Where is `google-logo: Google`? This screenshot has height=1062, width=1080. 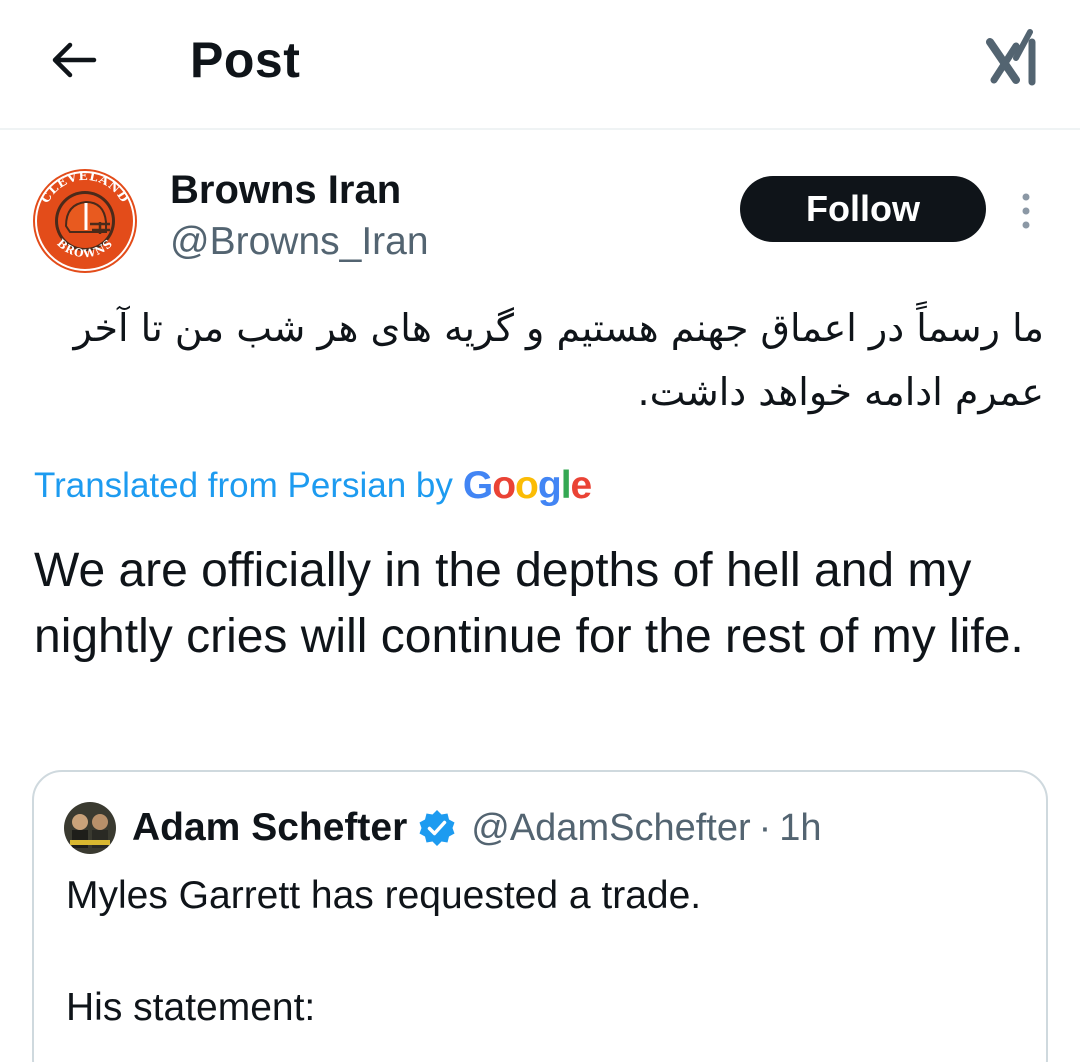 google-logo: Google is located at coordinates (527, 485).